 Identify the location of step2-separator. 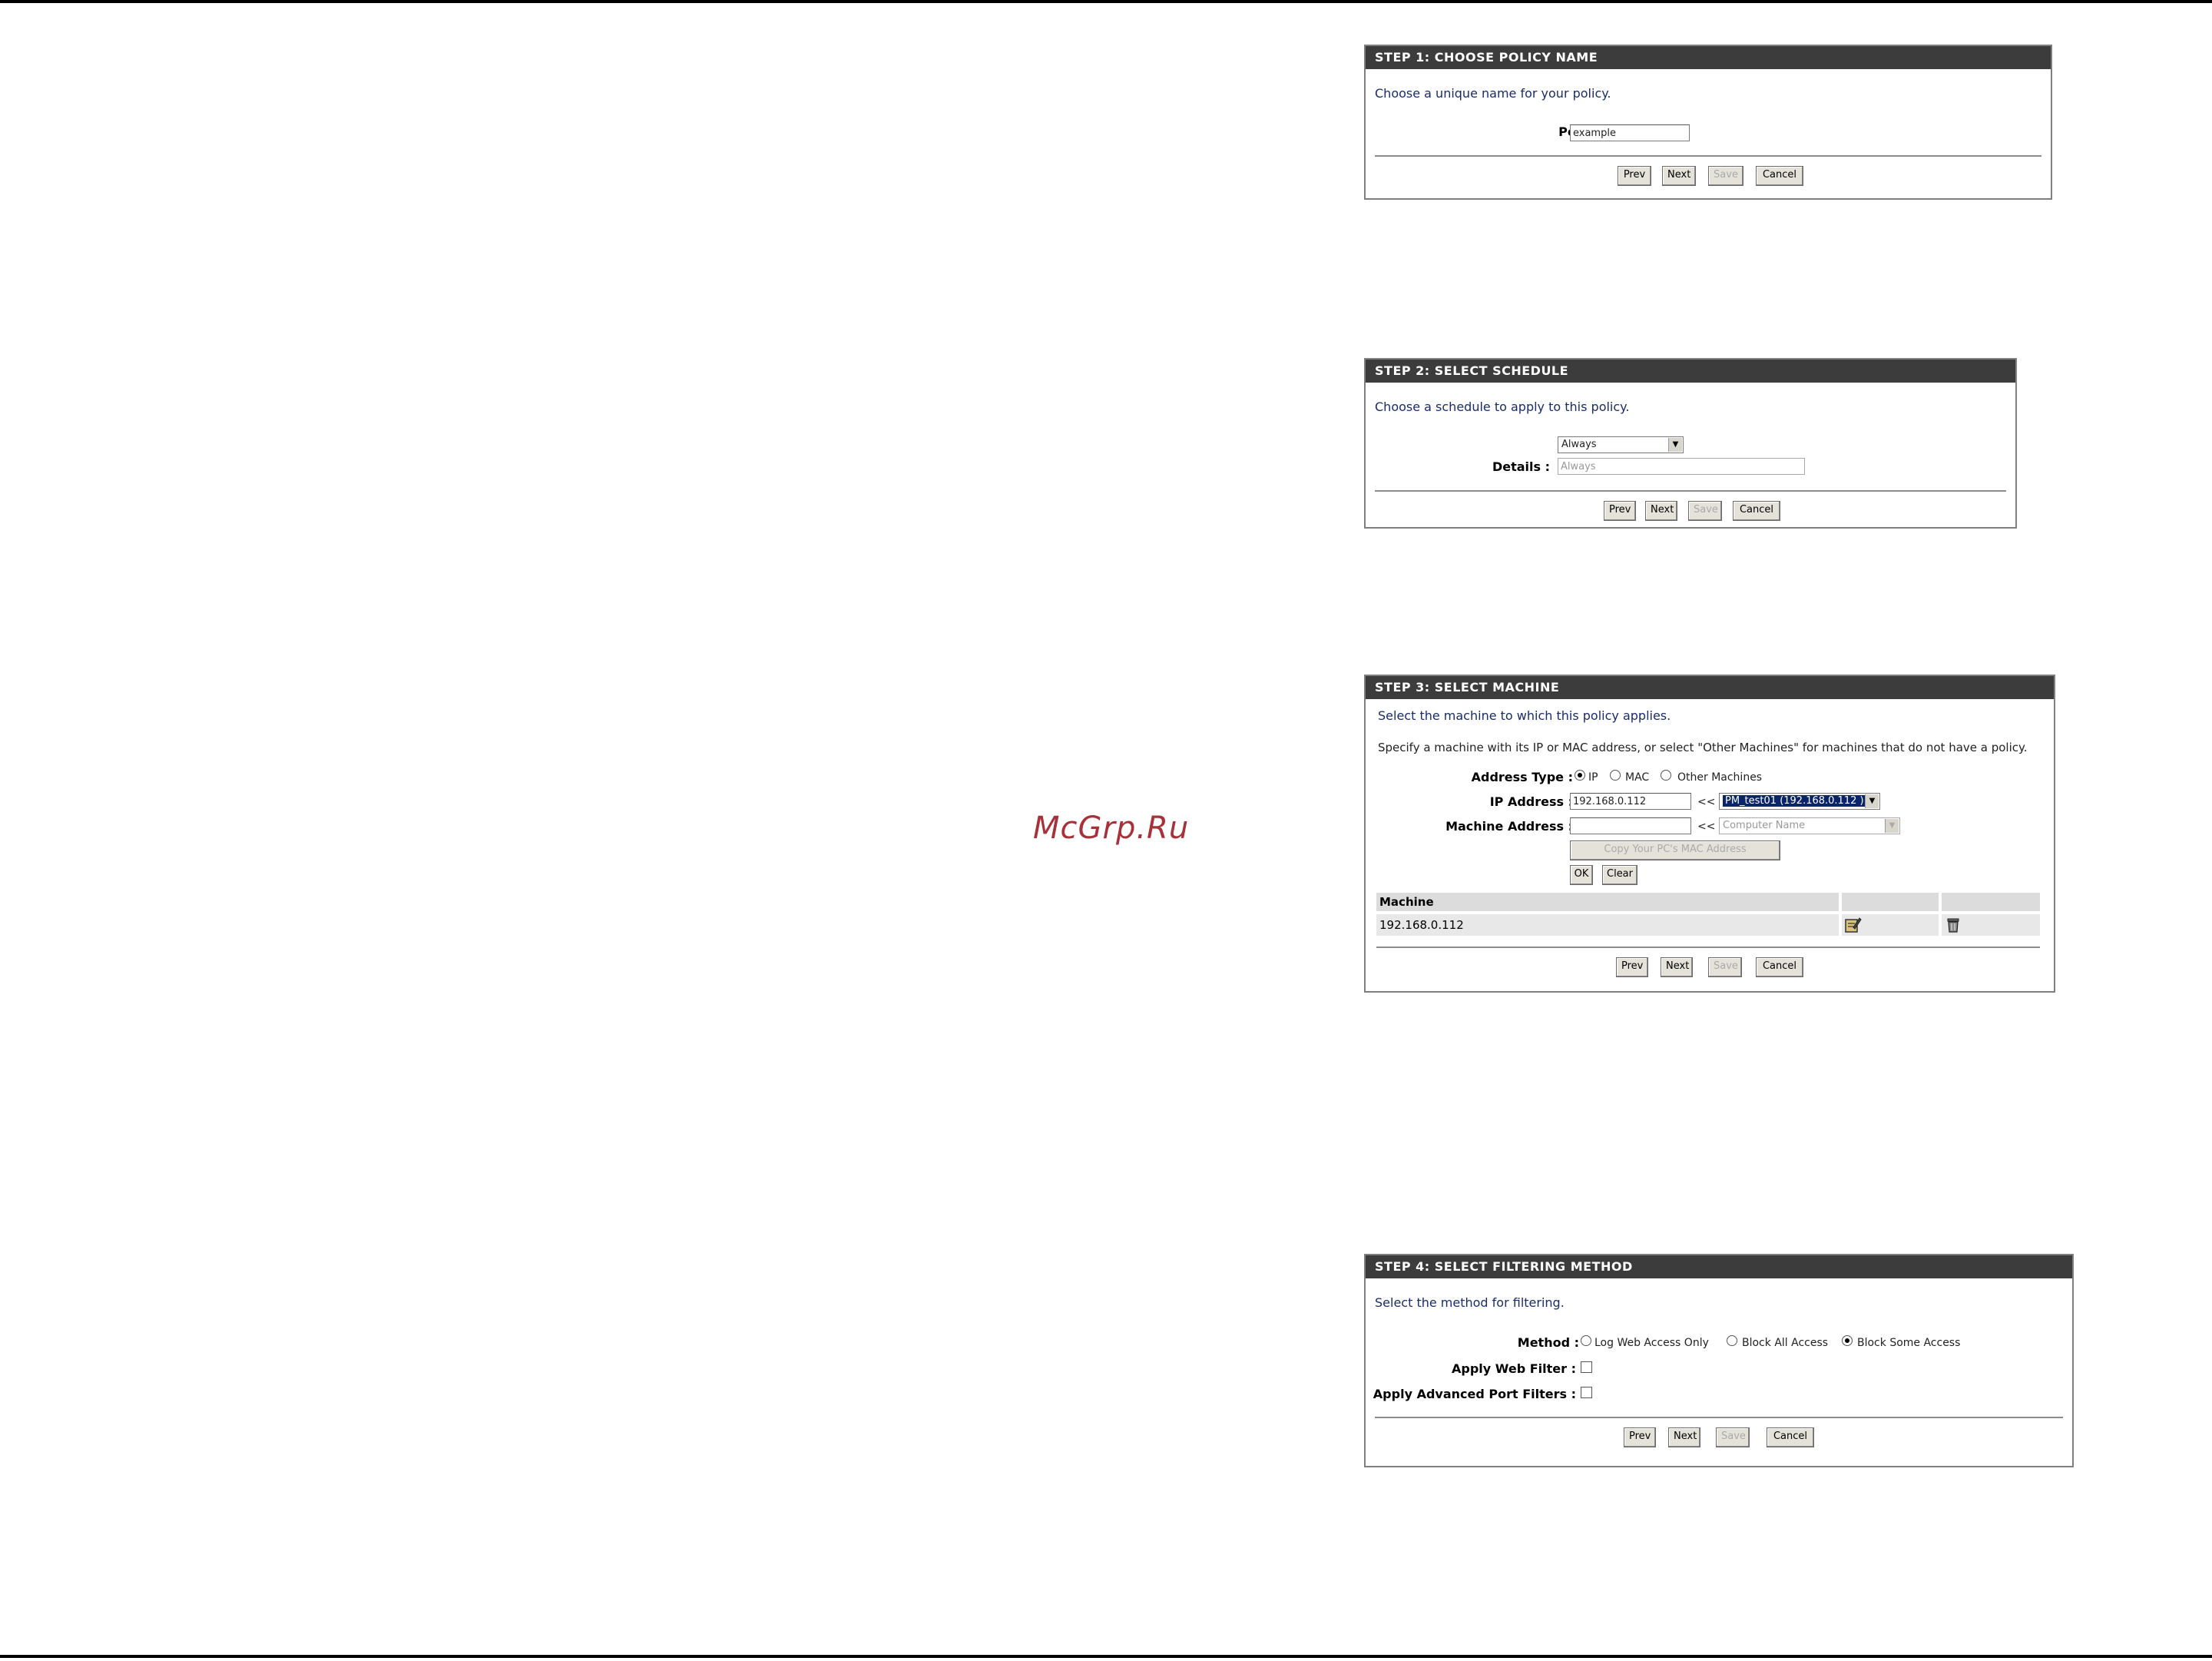
(1690, 491).